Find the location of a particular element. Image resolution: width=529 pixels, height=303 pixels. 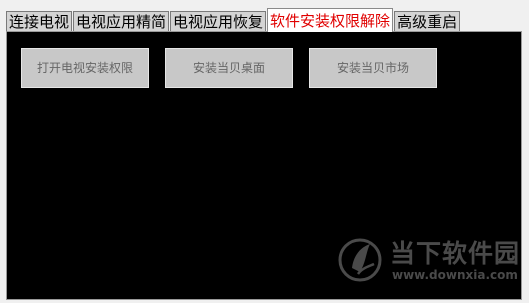

downxia-logo-icon is located at coordinates (360, 260).